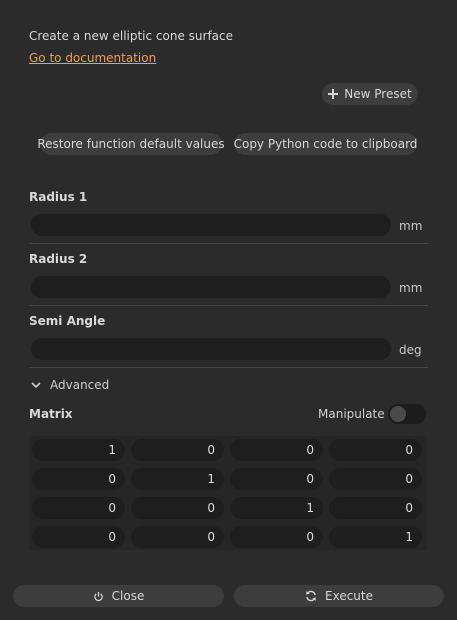  What do you see at coordinates (349, 596) in the screenshot?
I see `execute-label: Execute` at bounding box center [349, 596].